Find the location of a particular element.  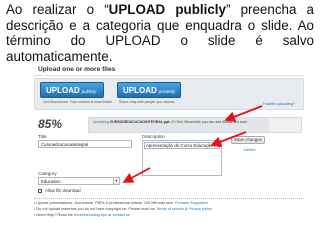

caption-bold-upload: UPLOAD publicly is located at coordinates (167, 9).